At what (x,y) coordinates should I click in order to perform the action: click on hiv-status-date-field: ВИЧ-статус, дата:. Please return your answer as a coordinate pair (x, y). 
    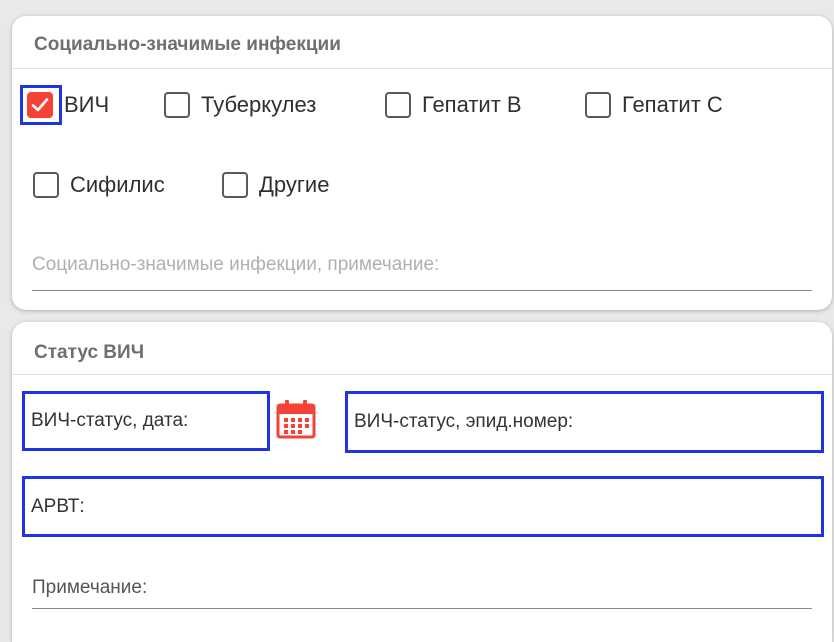
    Looking at the image, I should click on (146, 421).